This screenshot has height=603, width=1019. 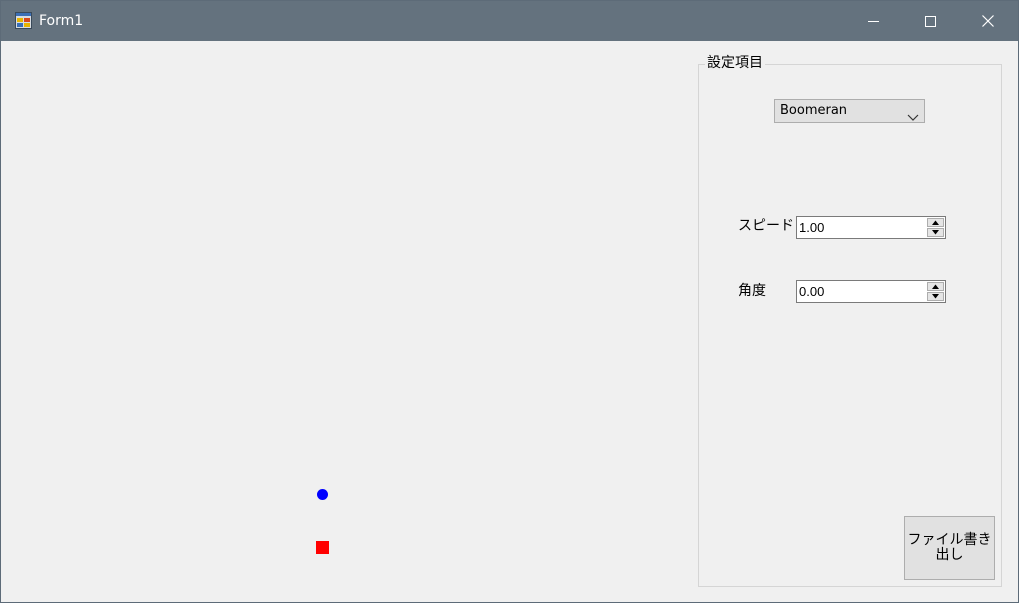 I want to click on speed-increment-button, so click(x=935, y=222).